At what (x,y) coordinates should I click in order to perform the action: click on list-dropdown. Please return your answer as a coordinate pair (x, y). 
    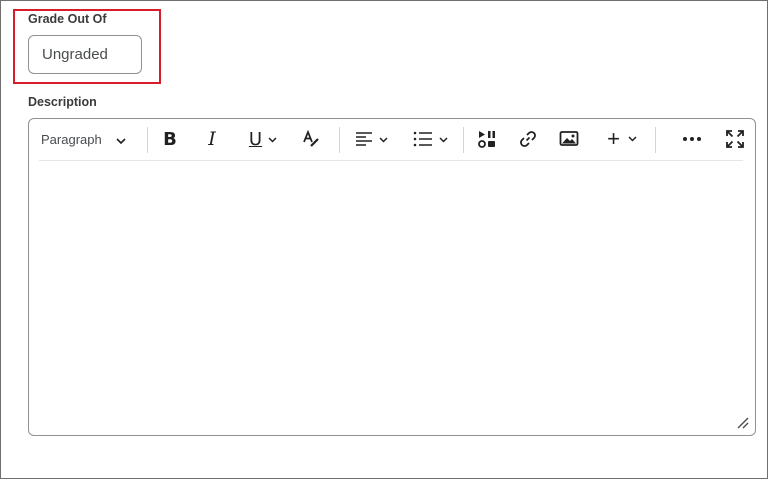
    Looking at the image, I should click on (430, 139).